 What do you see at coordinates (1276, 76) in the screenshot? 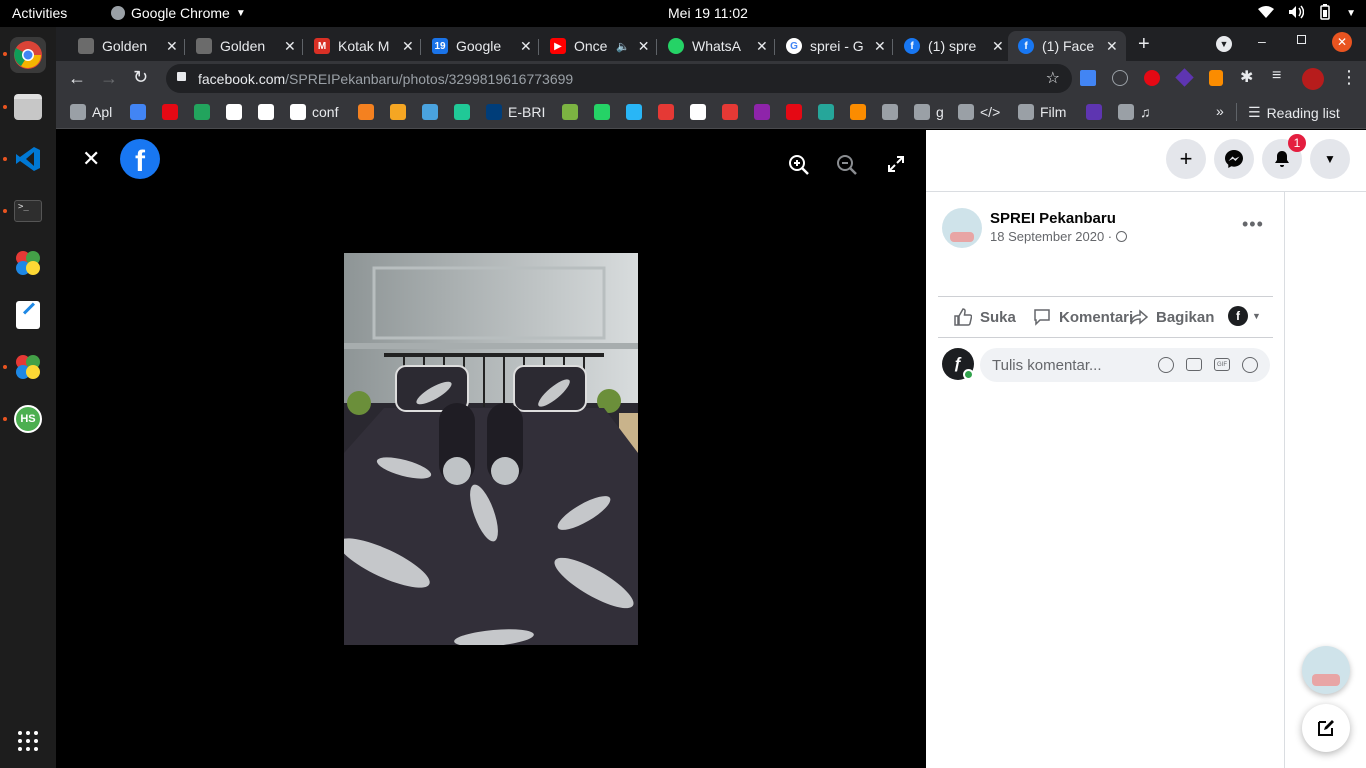
I see `media-control-icon: ≡` at bounding box center [1276, 76].